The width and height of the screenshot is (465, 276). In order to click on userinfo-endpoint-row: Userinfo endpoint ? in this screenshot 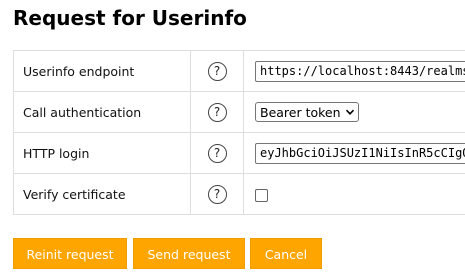, I will do `click(239, 71)`.